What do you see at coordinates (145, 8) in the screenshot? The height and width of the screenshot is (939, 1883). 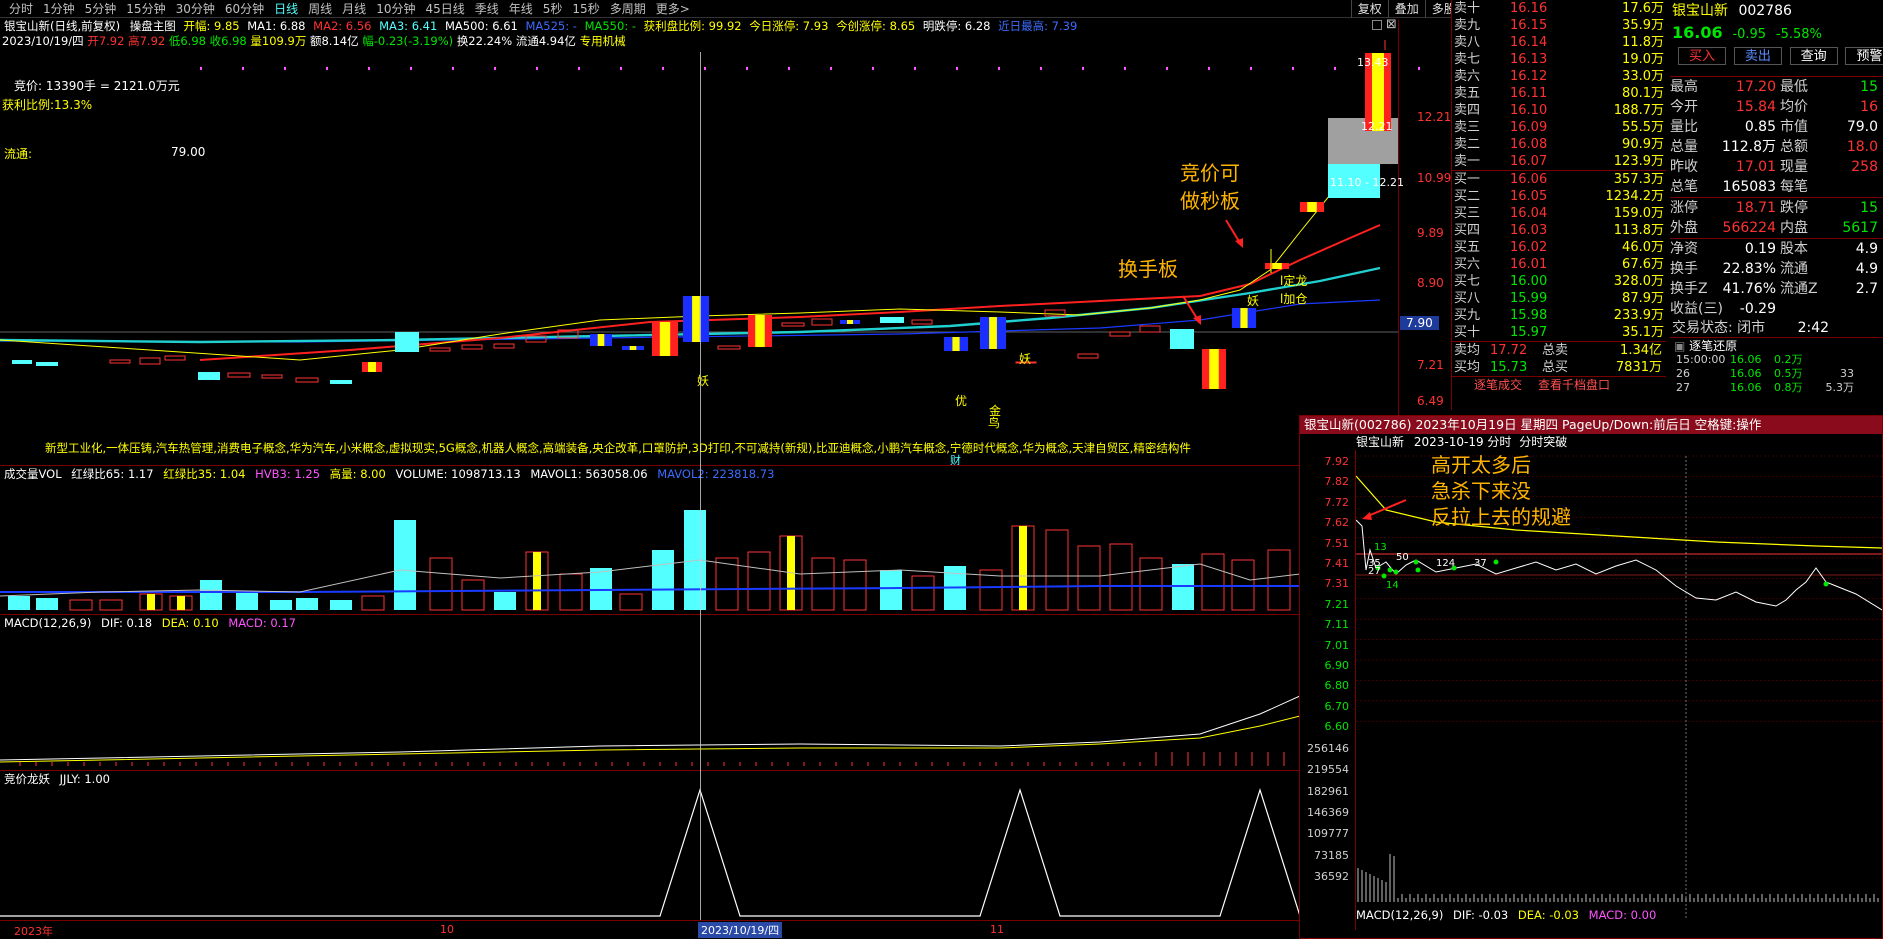 I see `period-tab: 15分钟` at bounding box center [145, 8].